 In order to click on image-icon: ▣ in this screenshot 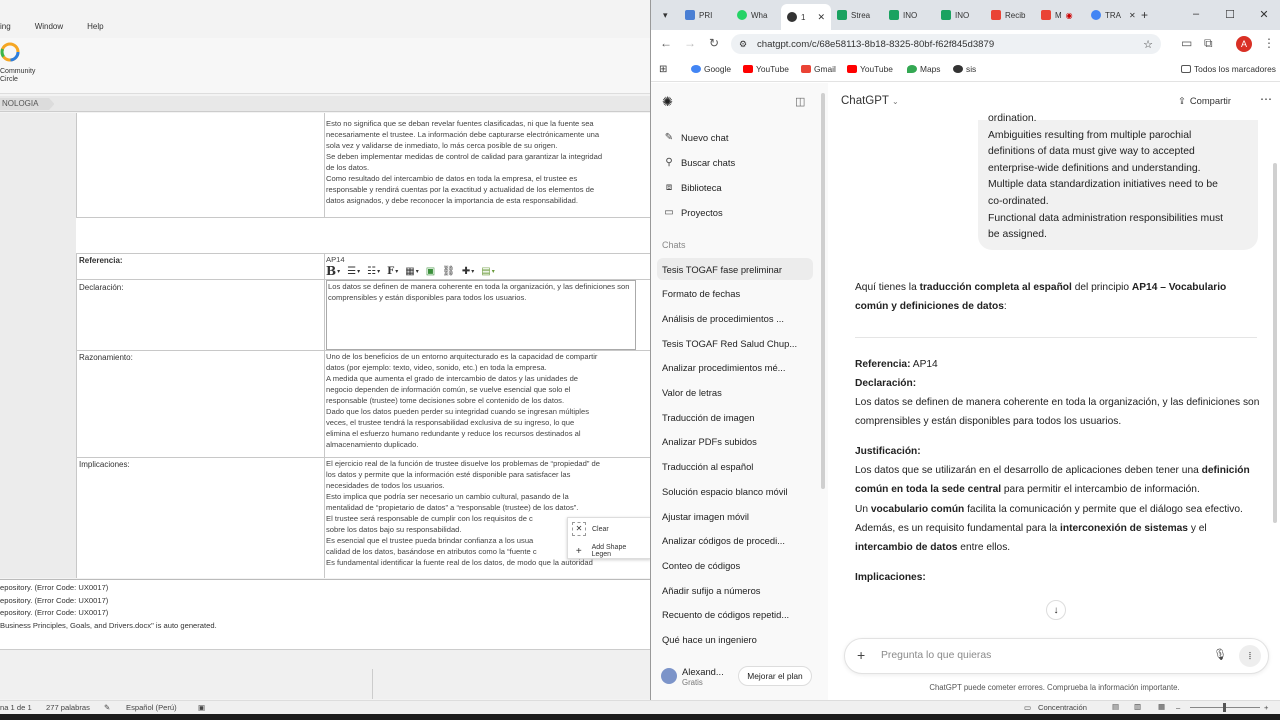, I will do `click(430, 271)`.